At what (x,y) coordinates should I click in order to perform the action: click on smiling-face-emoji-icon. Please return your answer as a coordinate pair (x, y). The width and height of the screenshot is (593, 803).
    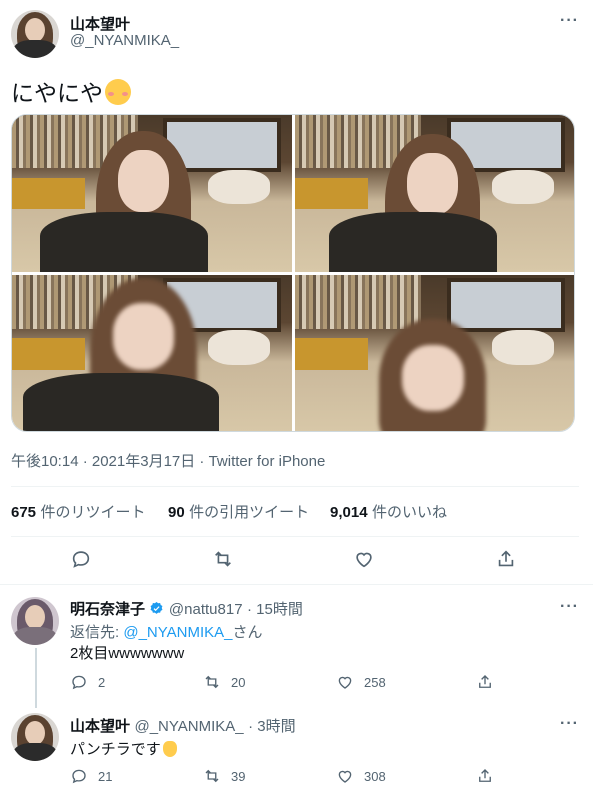
    Looking at the image, I should click on (118, 92).